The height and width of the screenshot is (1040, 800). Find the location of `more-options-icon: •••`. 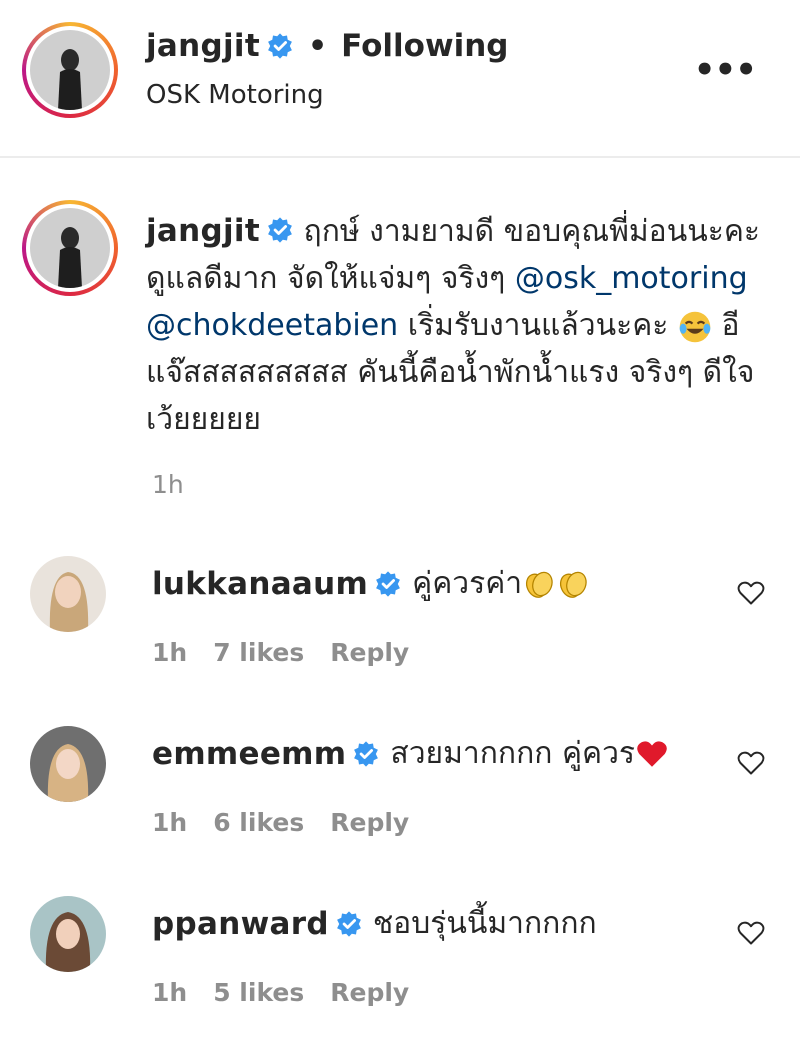

more-options-icon: ••• is located at coordinates (725, 70).